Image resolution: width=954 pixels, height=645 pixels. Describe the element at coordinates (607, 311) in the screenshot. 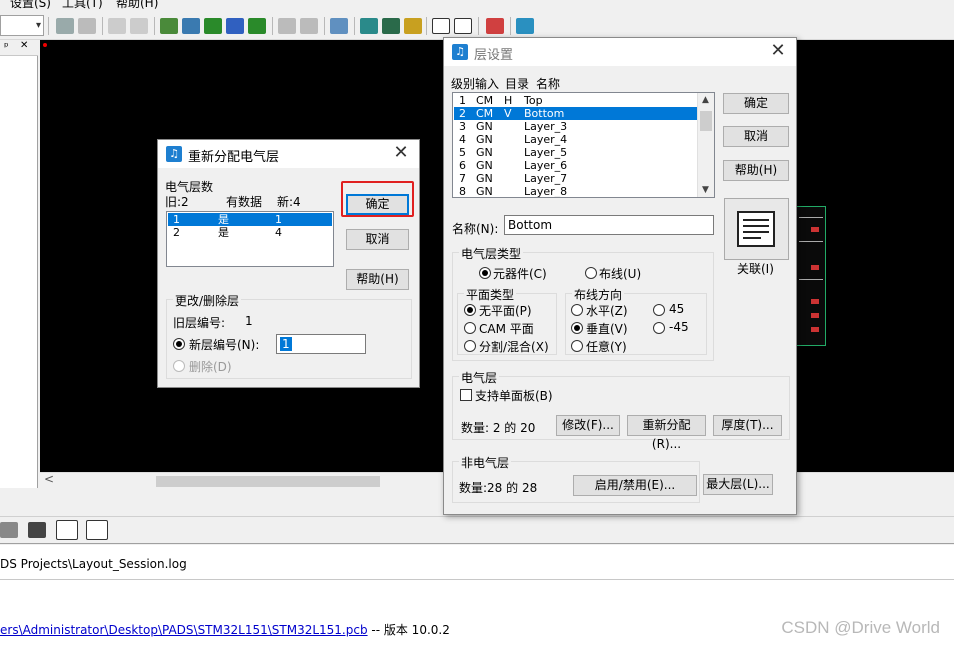

I see `horizontal-label: 水平(Z)` at that location.